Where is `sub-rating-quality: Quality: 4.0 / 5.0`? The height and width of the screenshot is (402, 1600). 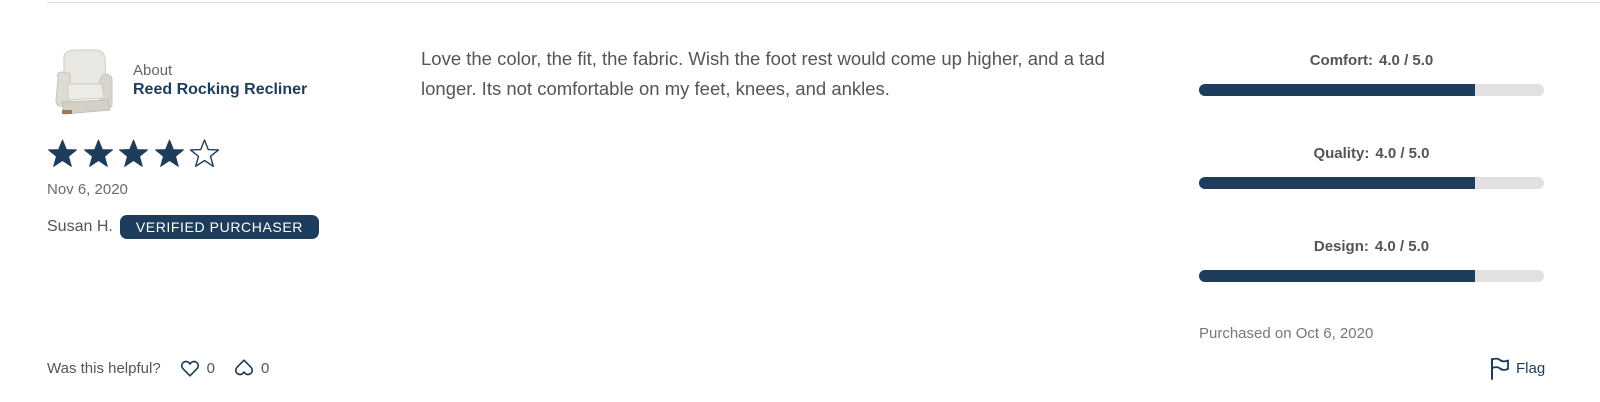 sub-rating-quality: Quality: 4.0 / 5.0 is located at coordinates (1371, 189).